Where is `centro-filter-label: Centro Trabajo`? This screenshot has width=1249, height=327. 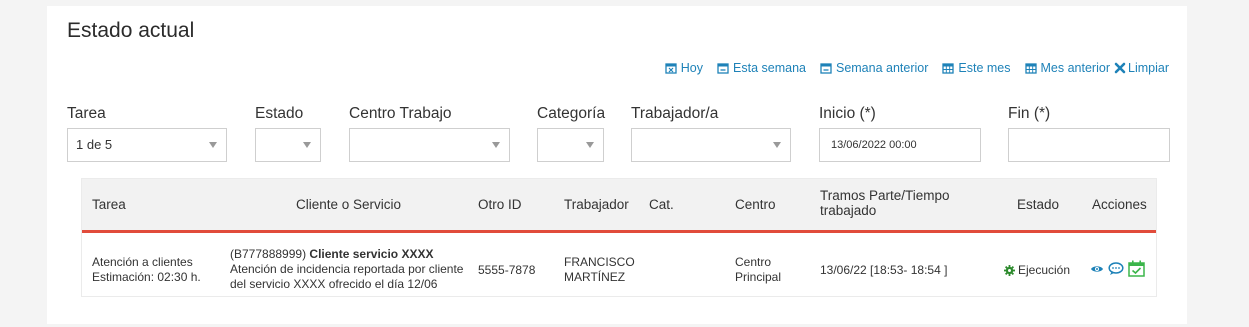
centro-filter-label: Centro Trabajo is located at coordinates (400, 113).